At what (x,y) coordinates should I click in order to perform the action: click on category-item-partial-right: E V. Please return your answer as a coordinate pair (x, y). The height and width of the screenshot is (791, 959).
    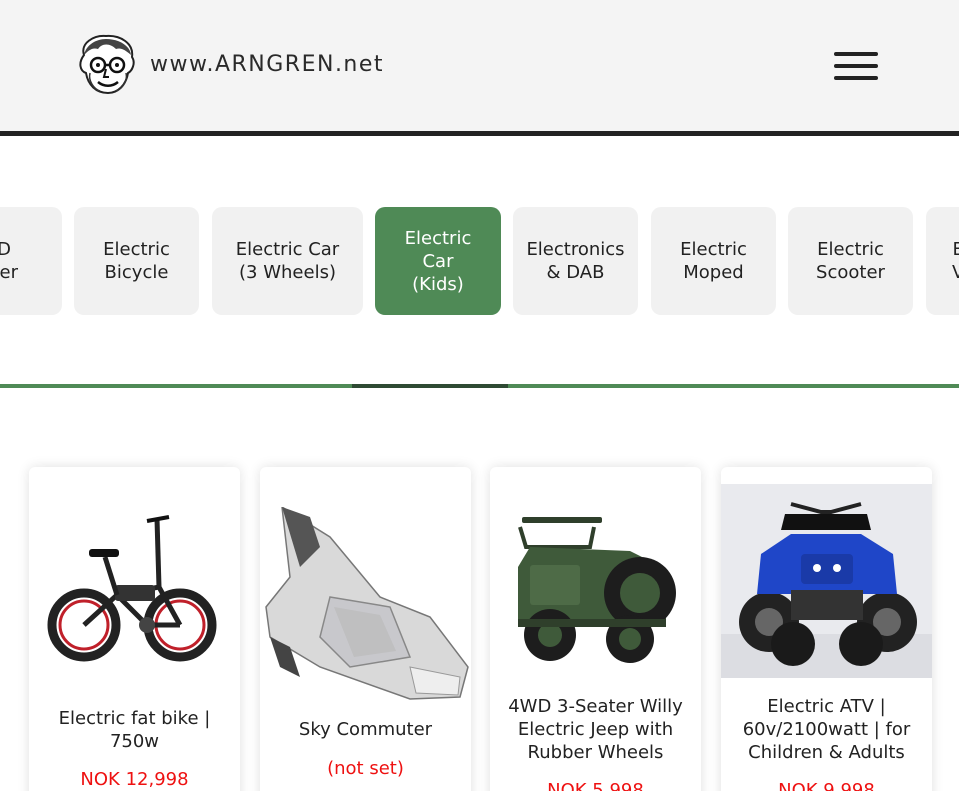
    Looking at the image, I should click on (942, 261).